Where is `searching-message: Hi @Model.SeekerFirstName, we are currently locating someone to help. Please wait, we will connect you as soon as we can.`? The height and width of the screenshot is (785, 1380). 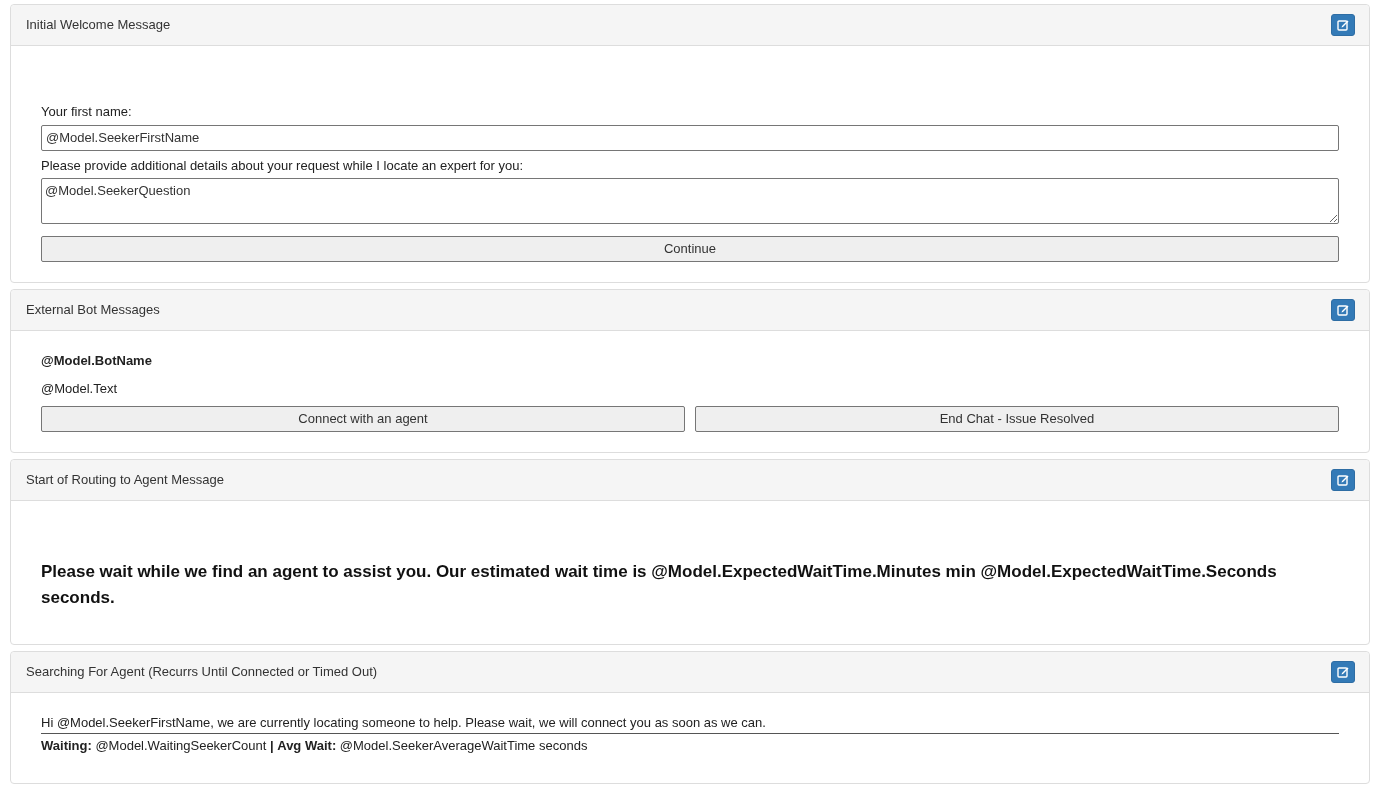 searching-message: Hi @Model.SeekerFirstName, we are currently locating someone to help. Please wait, we will connect you as soon as we can. is located at coordinates (690, 723).